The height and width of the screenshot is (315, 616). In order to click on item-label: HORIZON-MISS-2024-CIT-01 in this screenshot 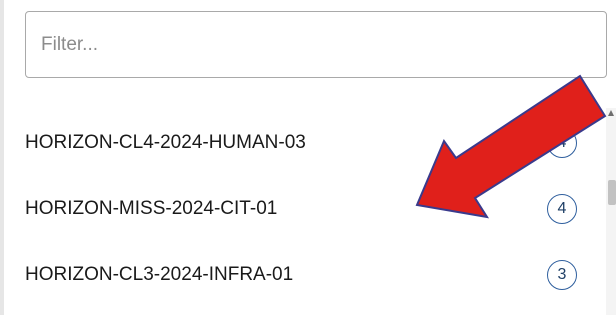, I will do `click(151, 208)`.